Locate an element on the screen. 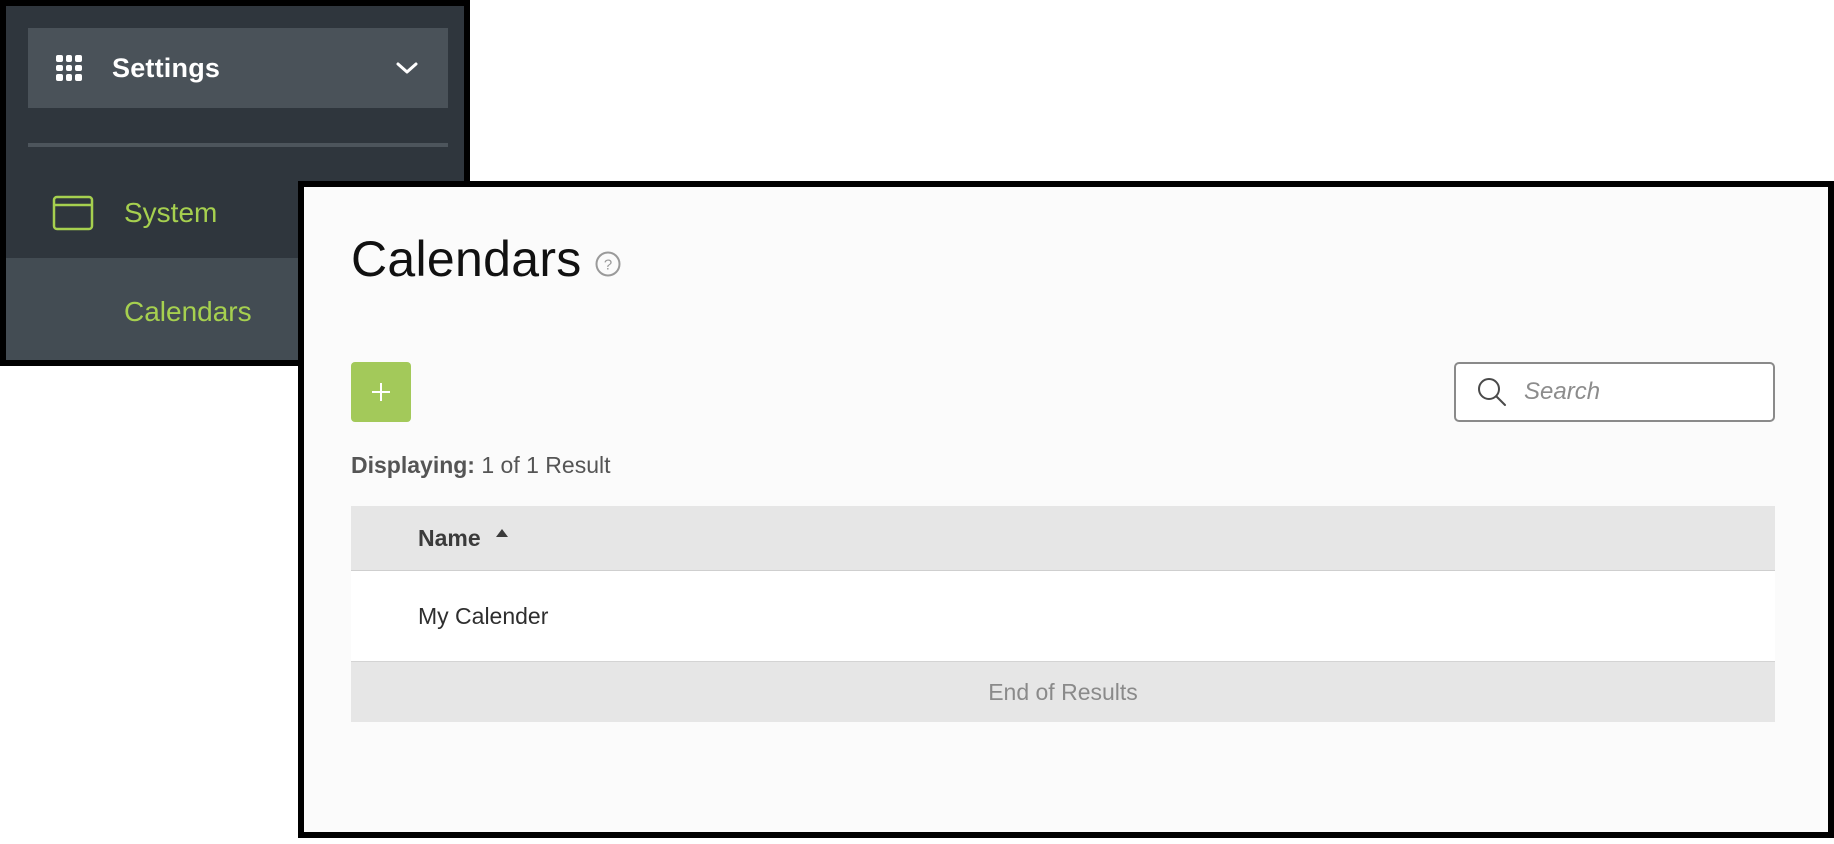  add-calendar-button is located at coordinates (381, 392).